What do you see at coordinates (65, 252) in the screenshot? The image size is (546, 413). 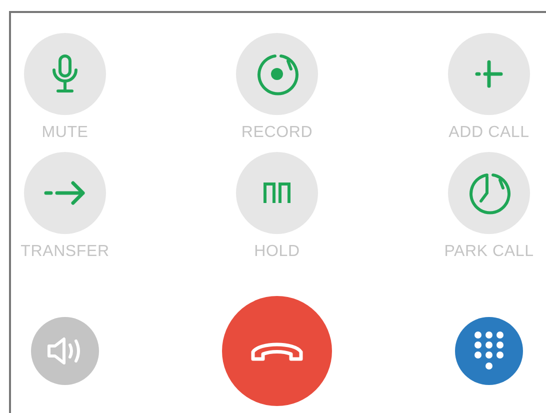 I see `action-label: TRANSFER` at bounding box center [65, 252].